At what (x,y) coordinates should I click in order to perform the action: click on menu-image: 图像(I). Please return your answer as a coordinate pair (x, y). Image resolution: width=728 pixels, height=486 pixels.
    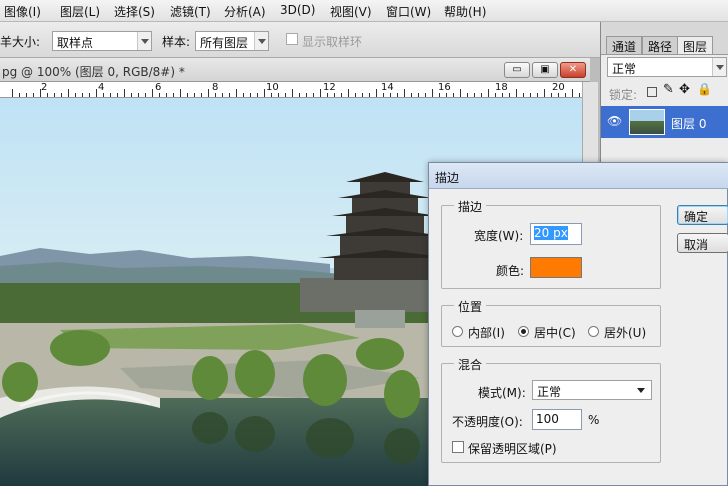
    Looking at the image, I should click on (22, 11).